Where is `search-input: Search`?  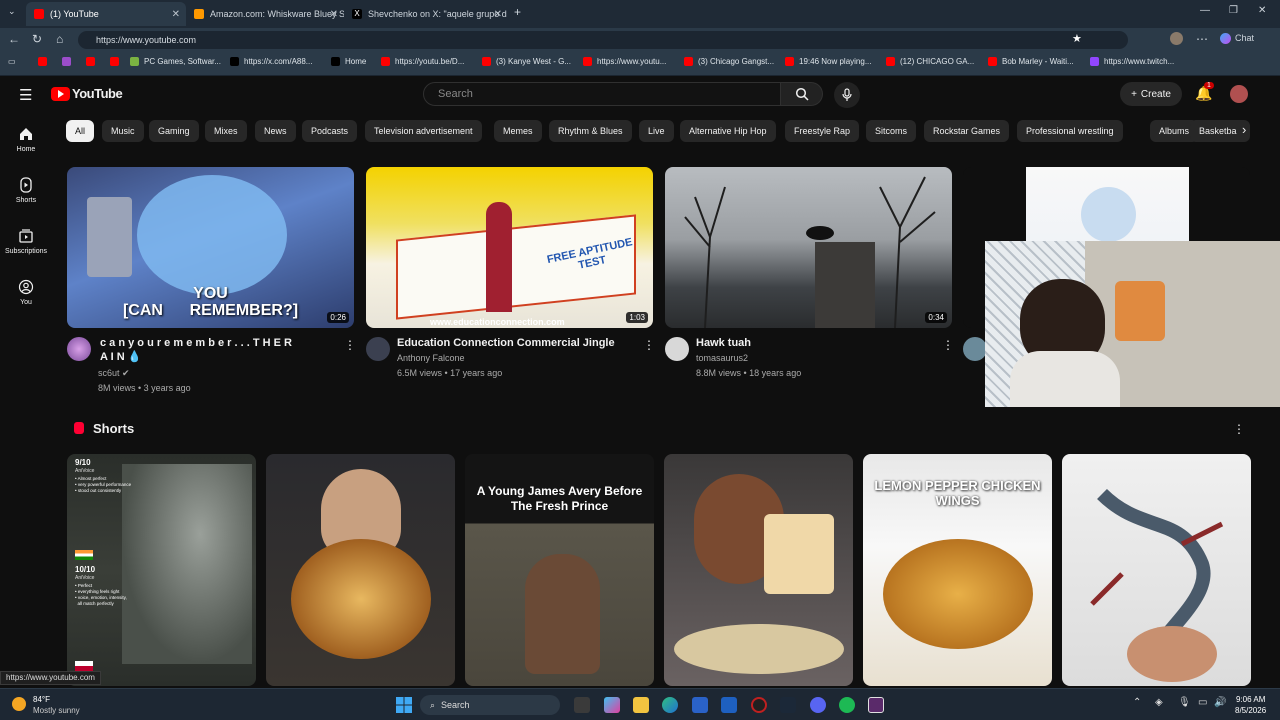
search-input: Search is located at coordinates (602, 94).